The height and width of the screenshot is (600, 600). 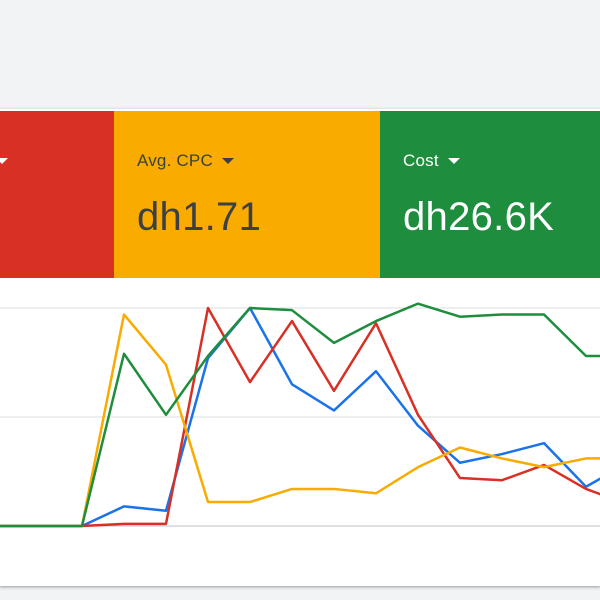 I want to click on avg-cpc-value: dh1.71, so click(x=199, y=217).